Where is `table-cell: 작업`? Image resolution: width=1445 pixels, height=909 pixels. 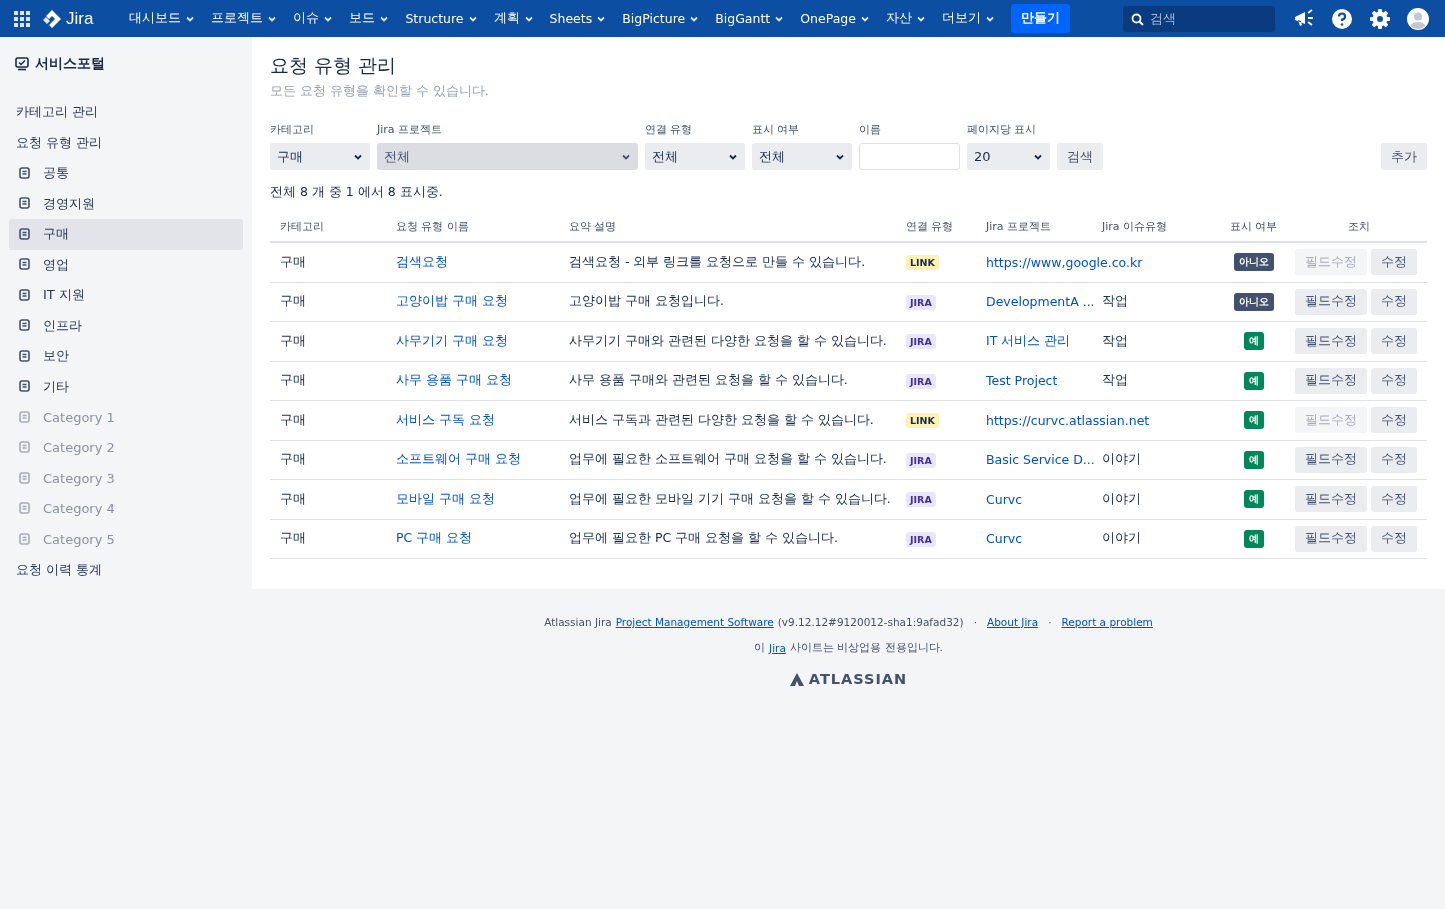
table-cell: 작업 is located at coordinates (1154, 381).